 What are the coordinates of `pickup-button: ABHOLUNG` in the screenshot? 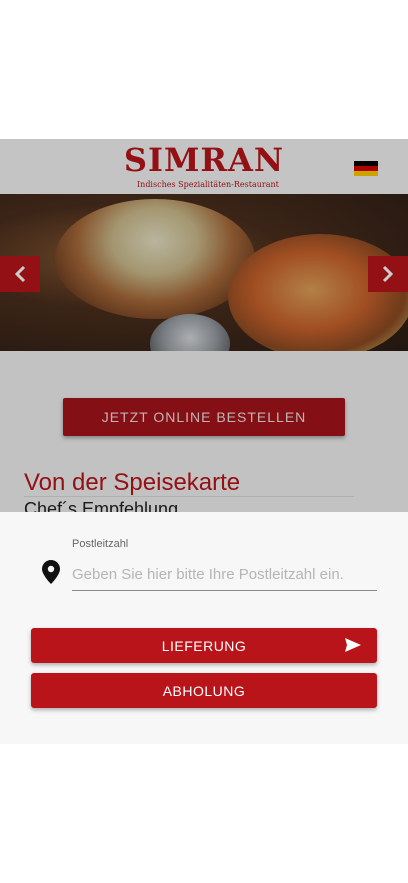 It's located at (204, 690).